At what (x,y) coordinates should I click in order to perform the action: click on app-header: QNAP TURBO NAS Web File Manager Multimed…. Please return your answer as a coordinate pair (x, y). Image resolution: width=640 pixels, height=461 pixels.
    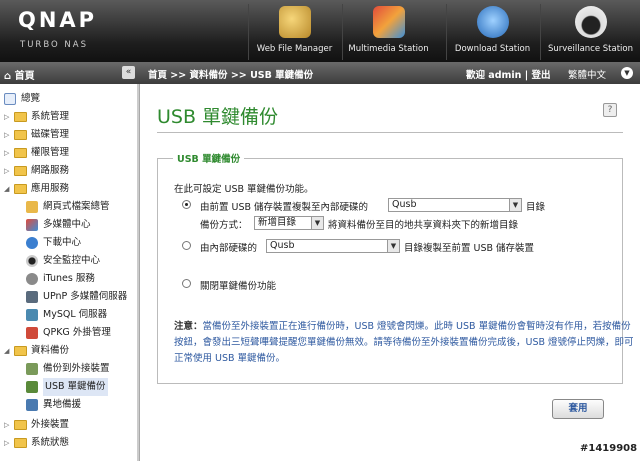
    Looking at the image, I should click on (320, 31).